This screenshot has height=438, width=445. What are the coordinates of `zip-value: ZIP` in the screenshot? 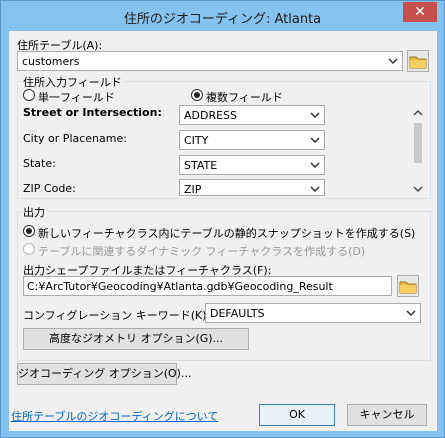 It's located at (193, 189).